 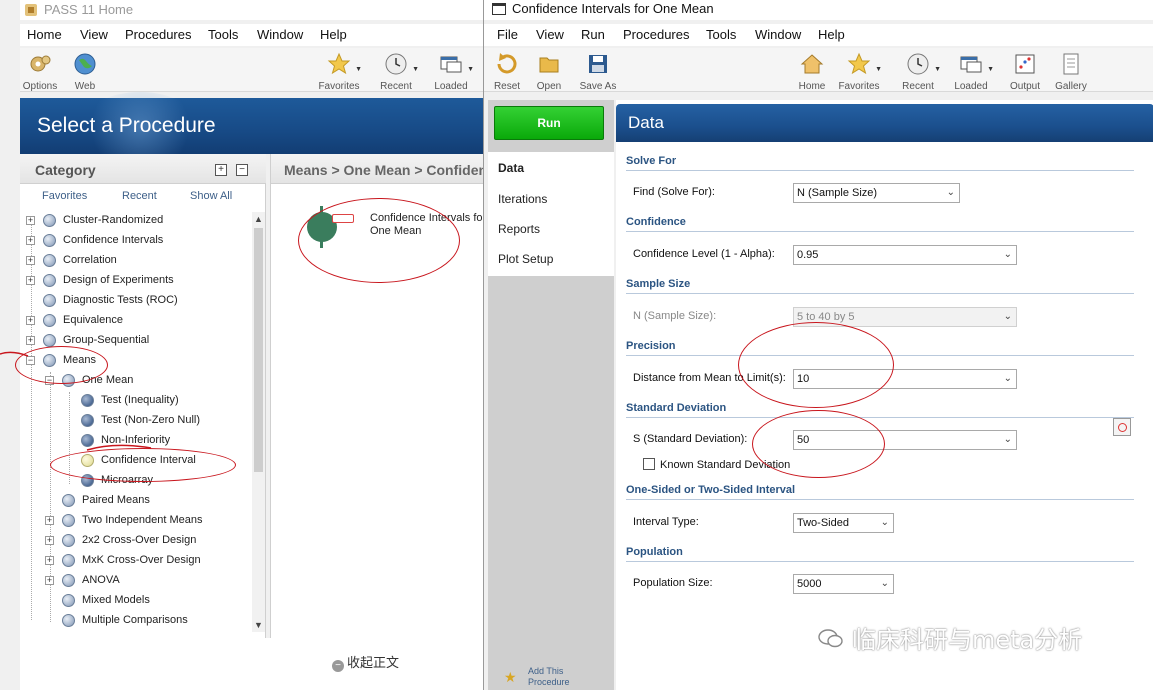 What do you see at coordinates (258, 219) in the screenshot?
I see `scroll-up-icon: ▲` at bounding box center [258, 219].